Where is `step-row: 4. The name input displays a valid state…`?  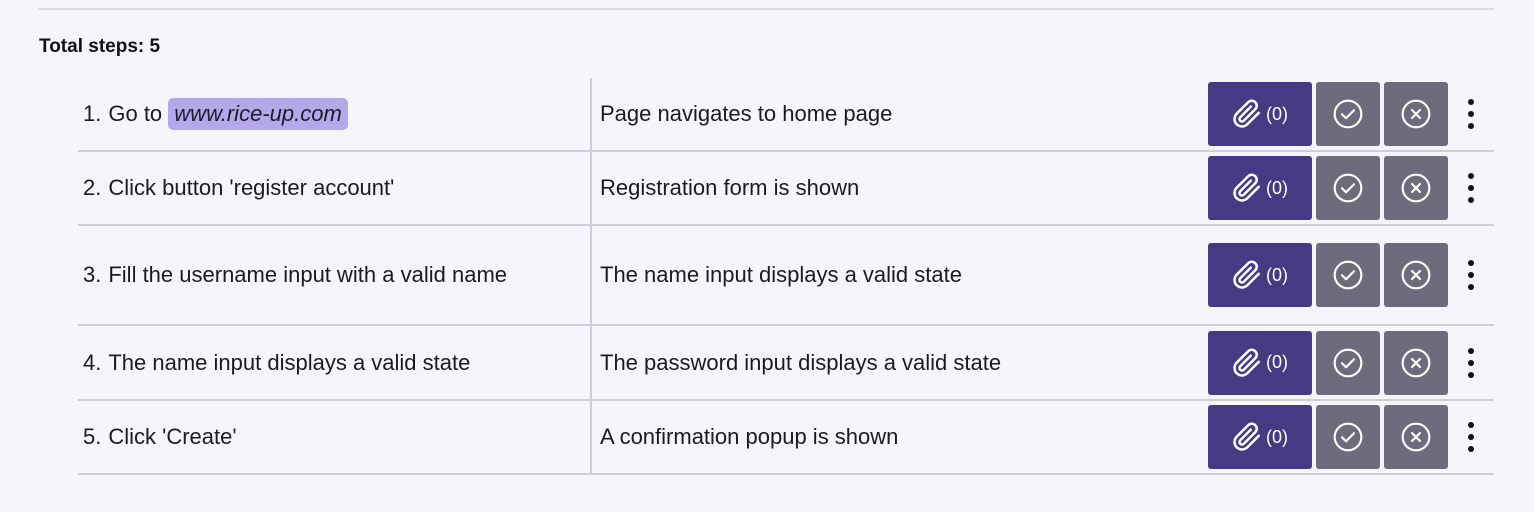 step-row: 4. The name input displays a valid state… is located at coordinates (786, 363).